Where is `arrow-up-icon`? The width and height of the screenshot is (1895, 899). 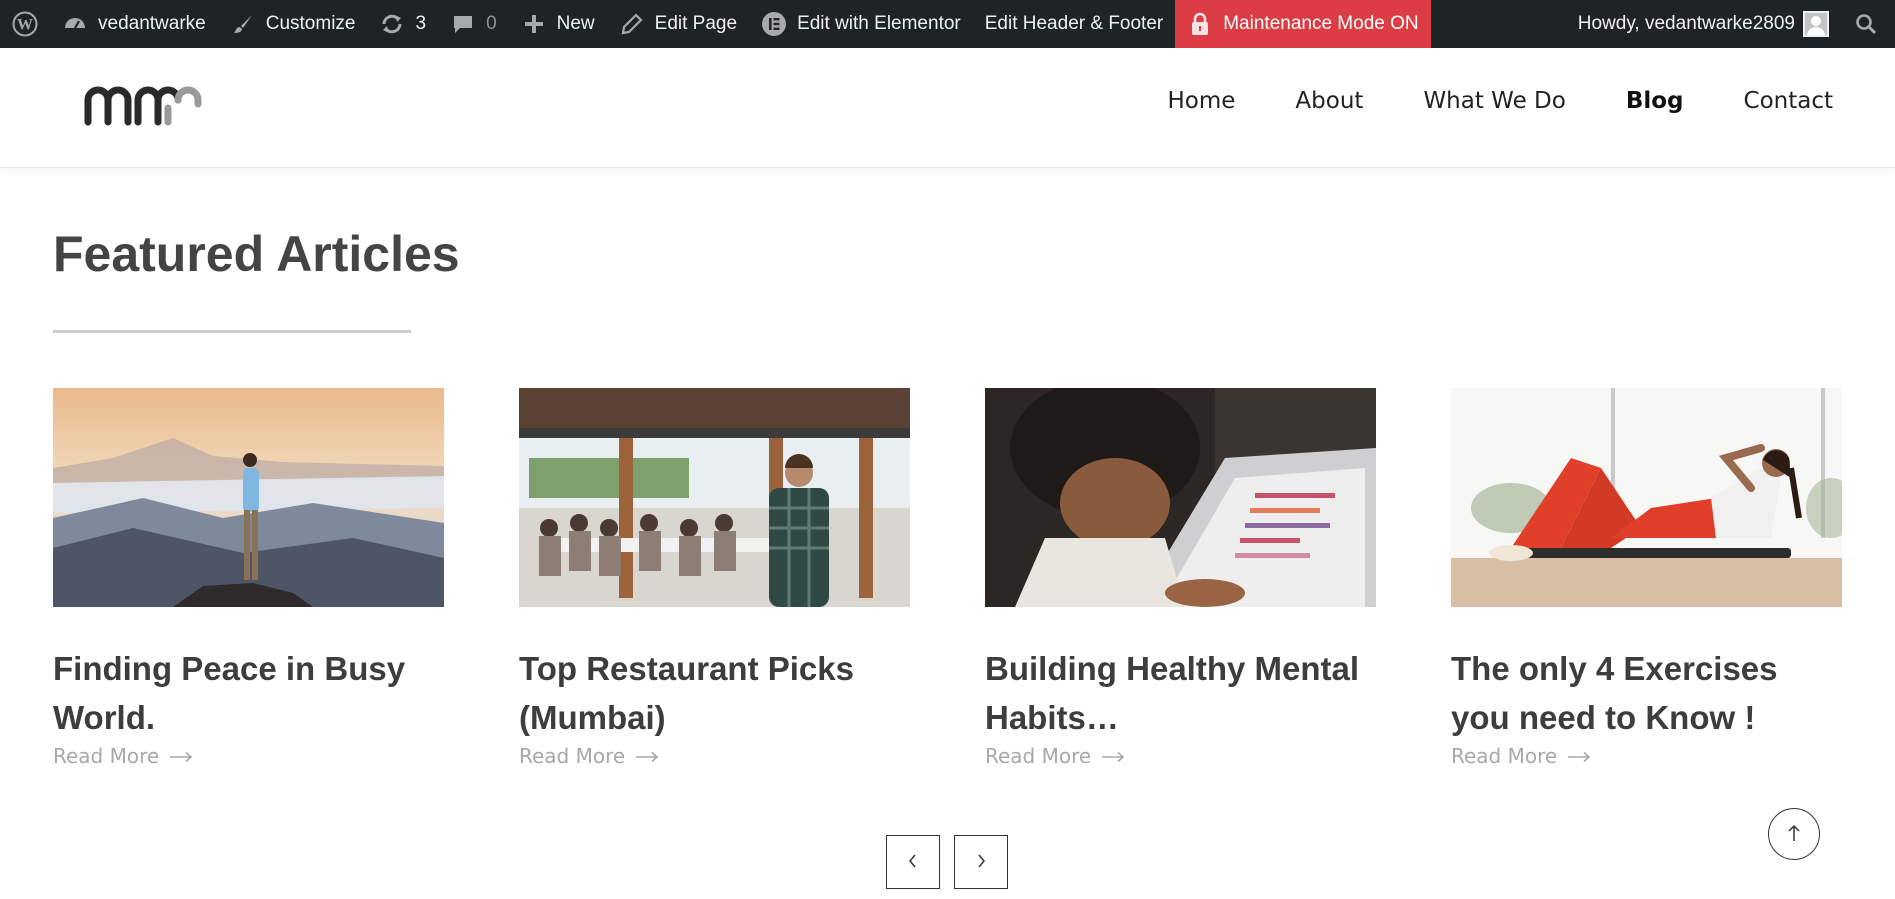
arrow-up-icon is located at coordinates (1794, 834).